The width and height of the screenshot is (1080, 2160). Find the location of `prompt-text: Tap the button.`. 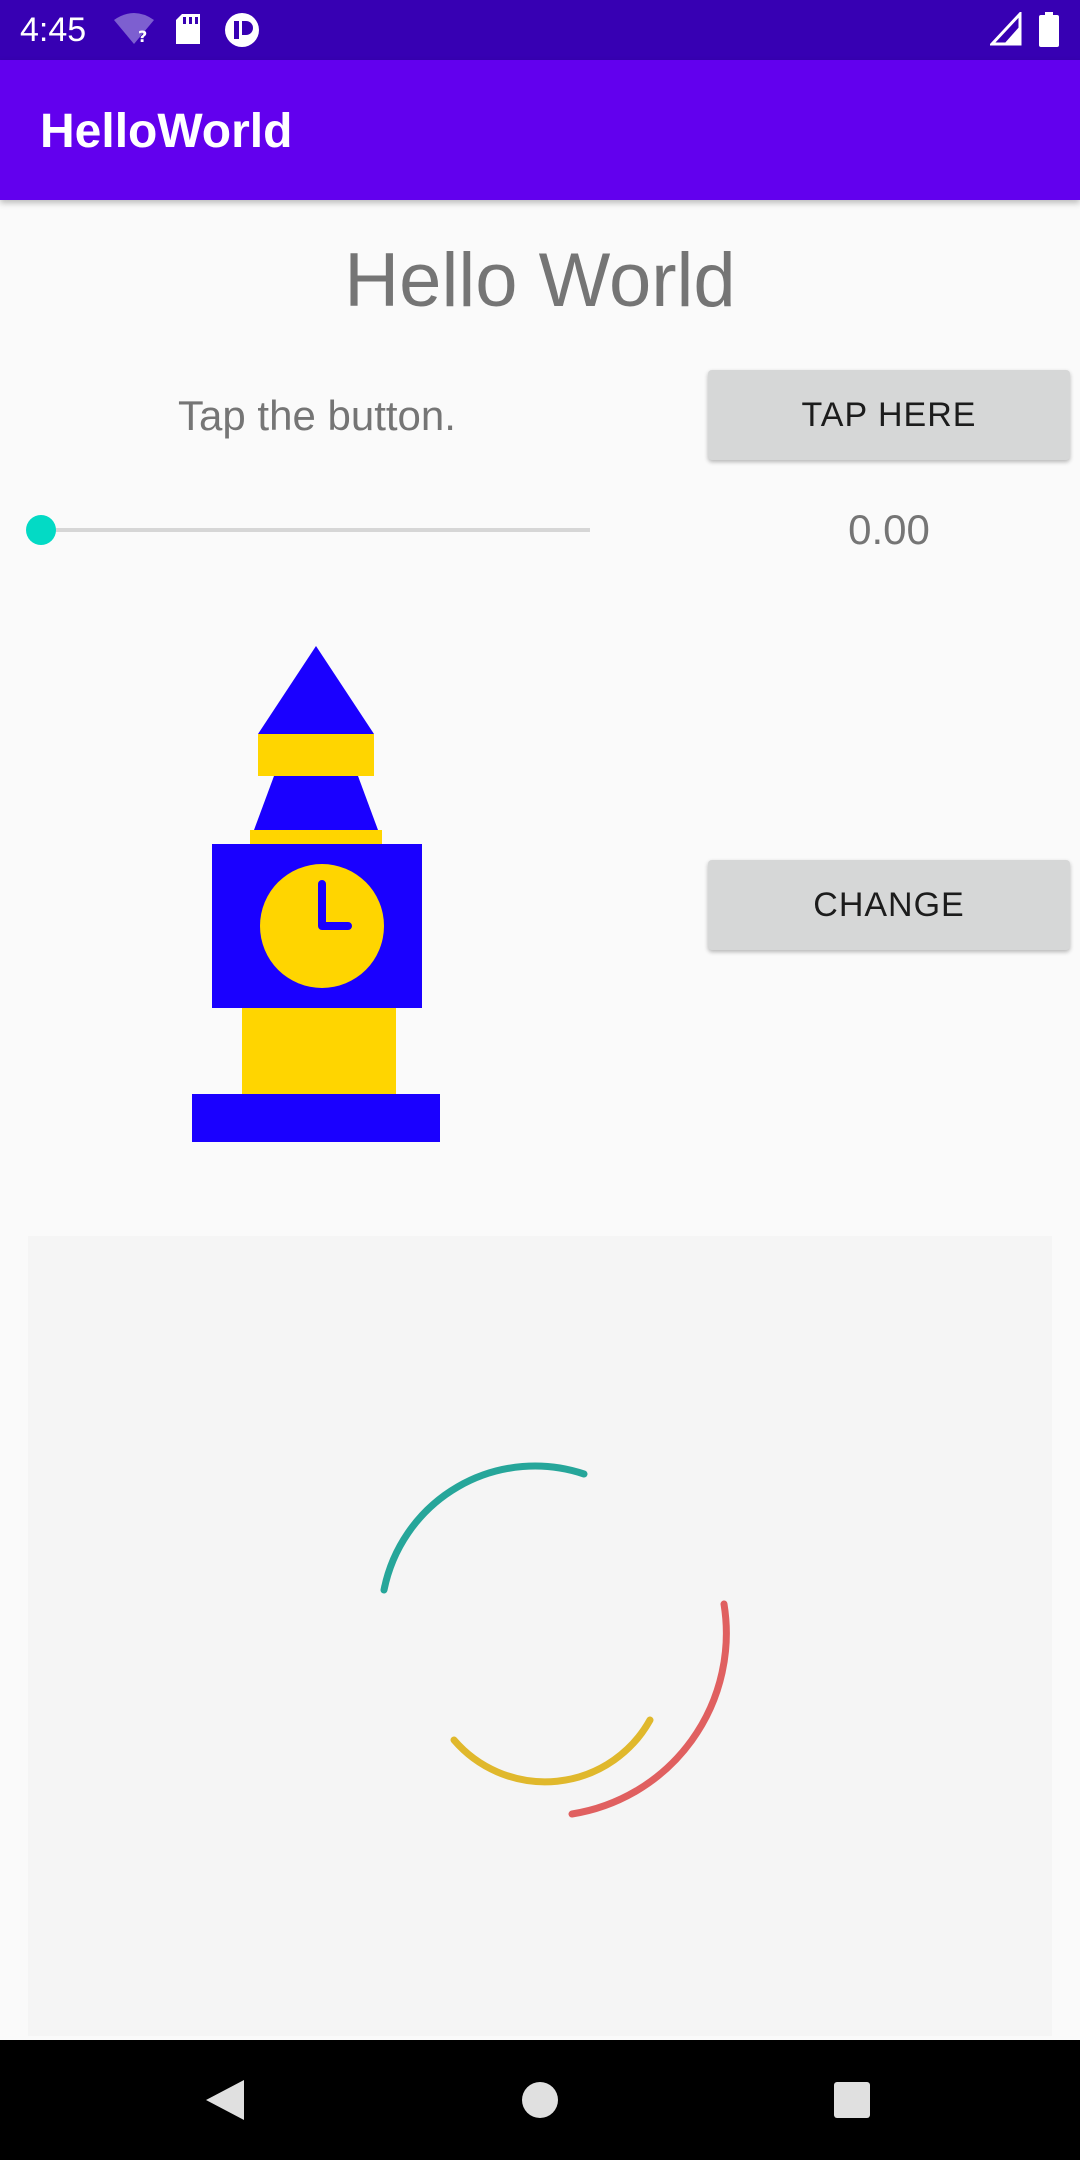

prompt-text: Tap the button. is located at coordinates (317, 415).